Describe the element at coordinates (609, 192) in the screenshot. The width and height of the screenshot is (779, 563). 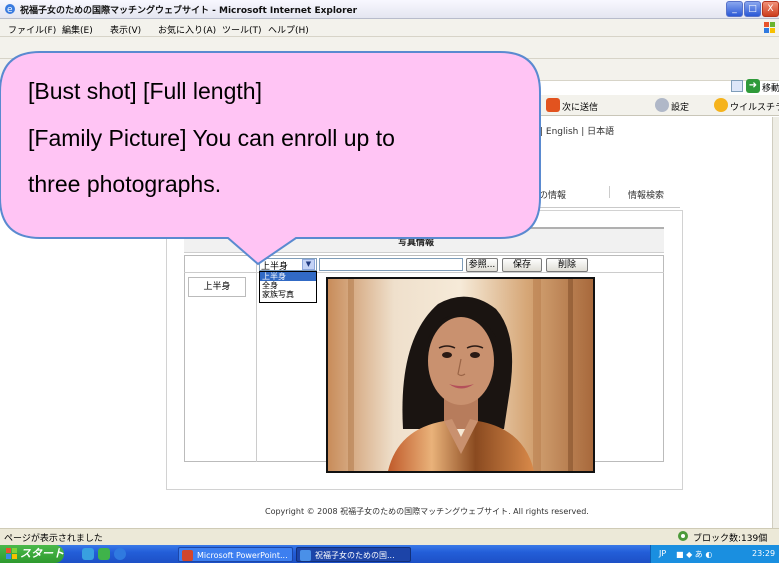
I see `tab-separator` at that location.